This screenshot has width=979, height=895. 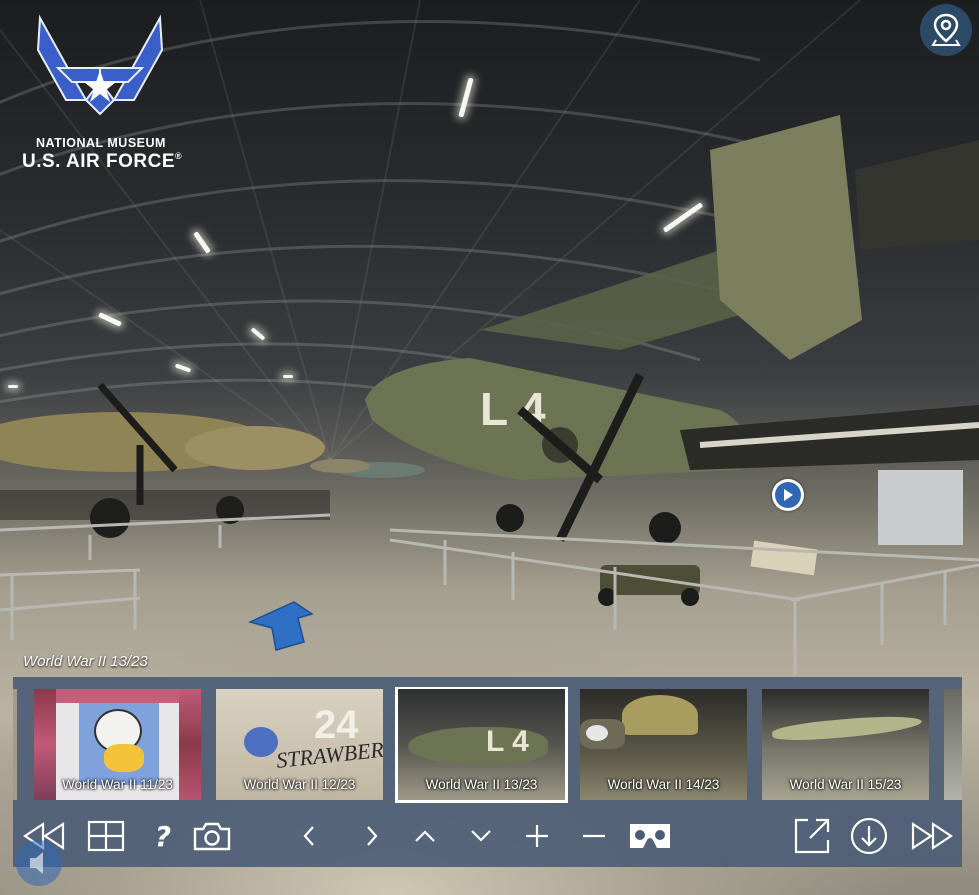 What do you see at coordinates (299, 744) in the screenshot?
I see `thumbnail-item: 24 STRAWBERRY World War II 12/23` at bounding box center [299, 744].